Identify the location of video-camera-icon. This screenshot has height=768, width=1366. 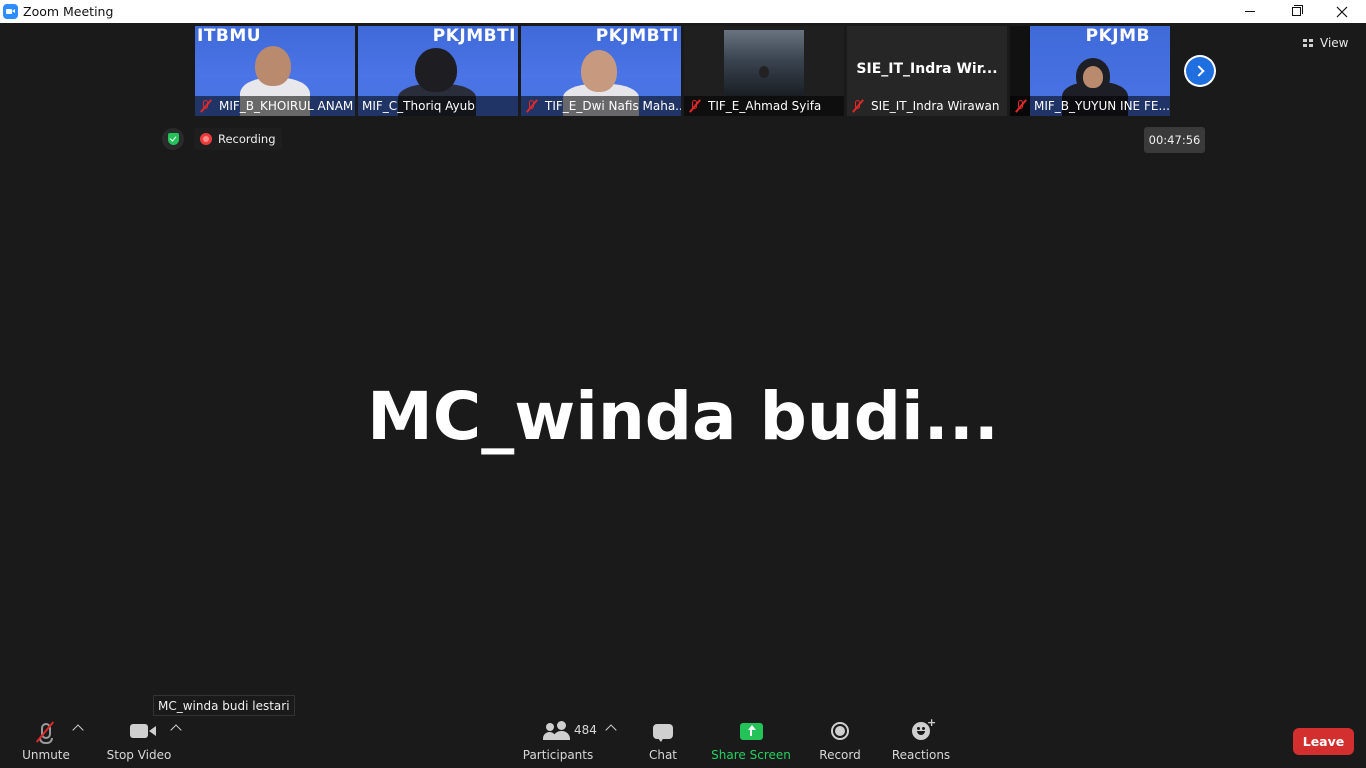
(140, 731).